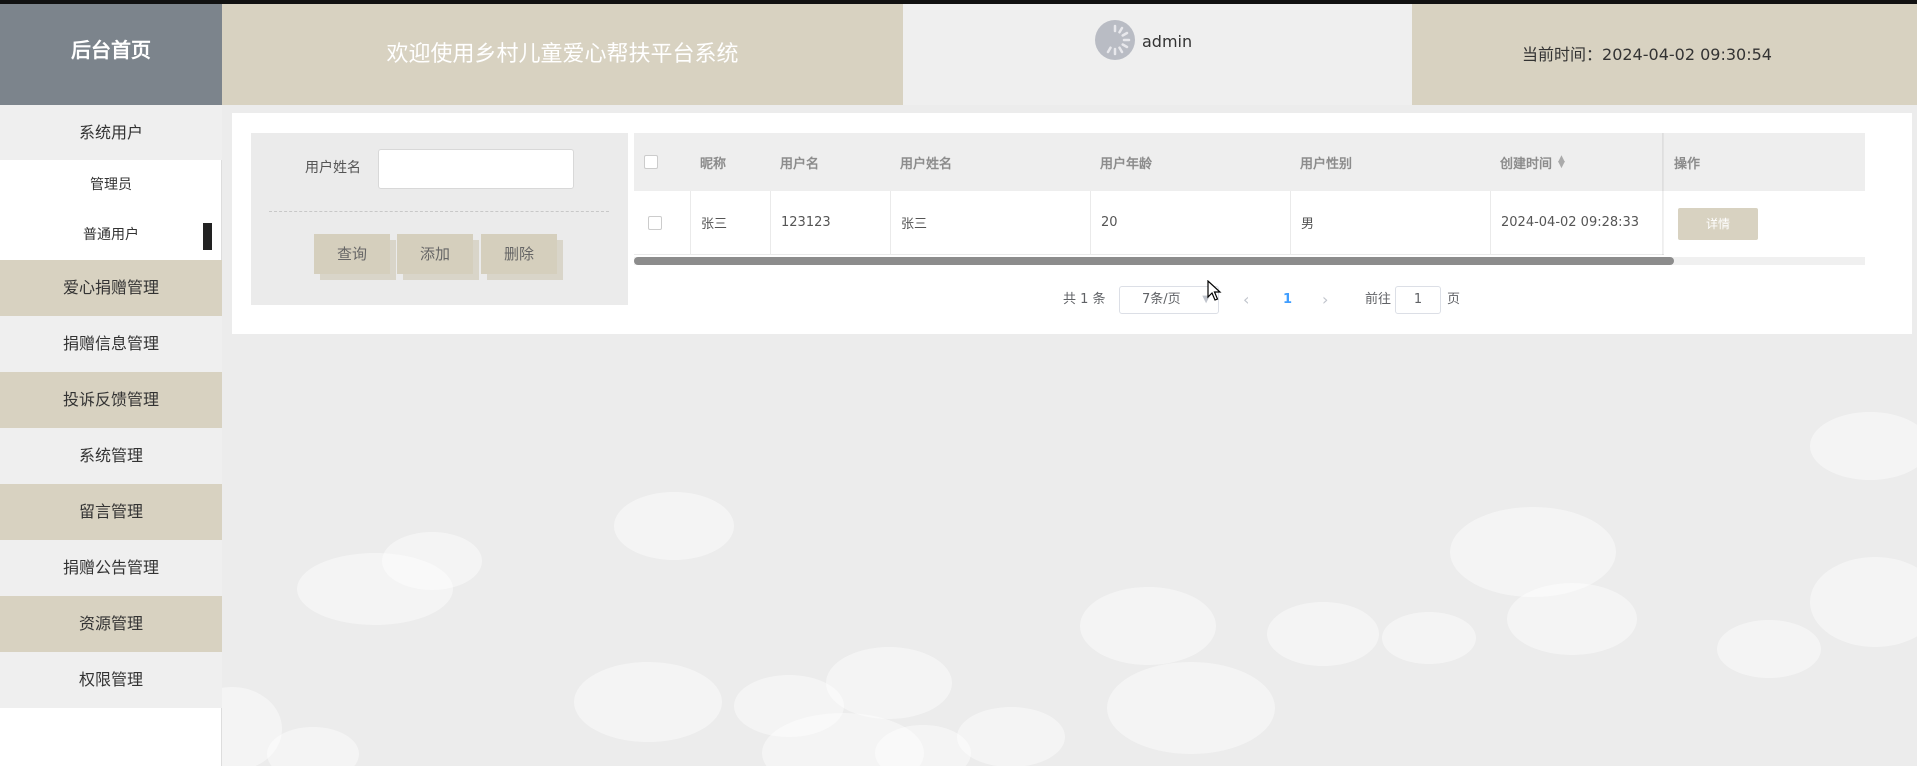 The height and width of the screenshot is (766, 1917). I want to click on cell-created: 2024-04-02 09:28:33, so click(1578, 222).